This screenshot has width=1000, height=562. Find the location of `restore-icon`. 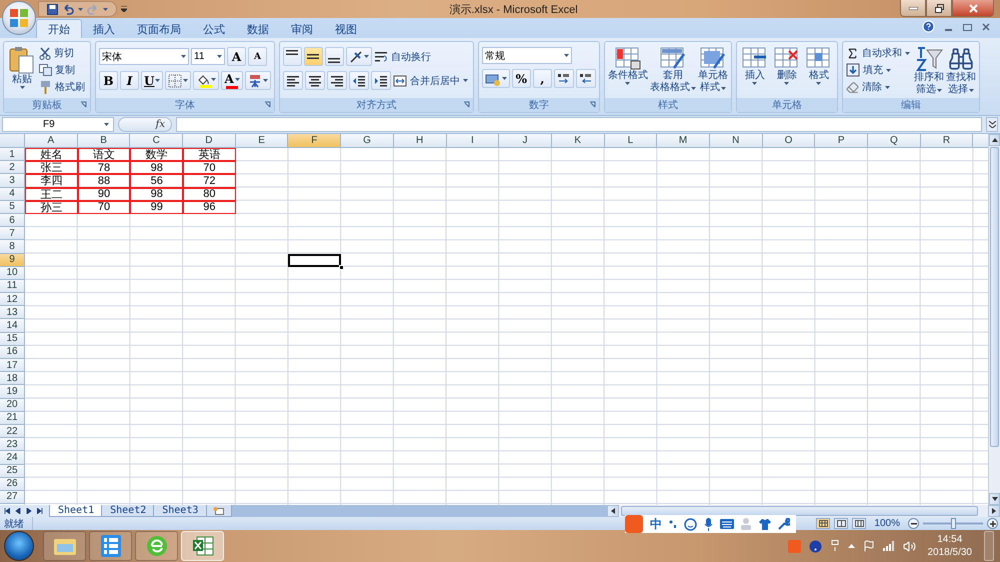

restore-icon is located at coordinates (967, 26).